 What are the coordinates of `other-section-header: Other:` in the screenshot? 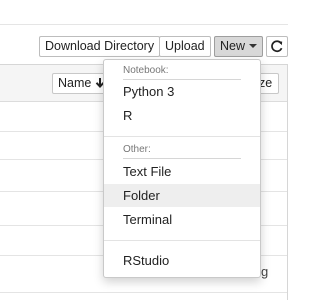 It's located at (137, 149).